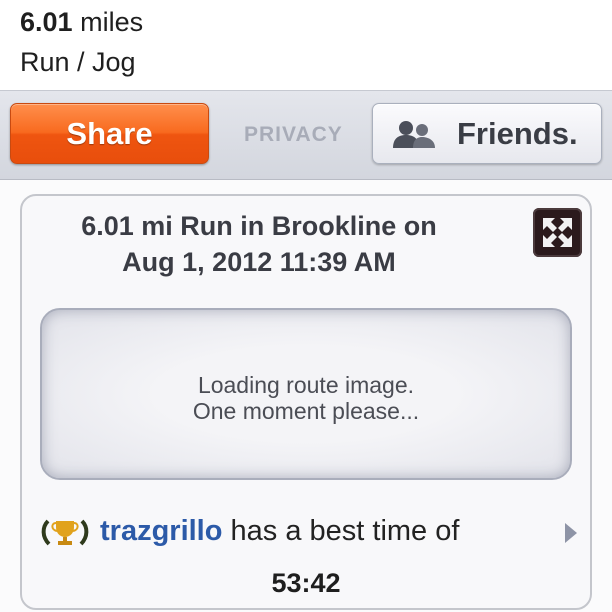 The height and width of the screenshot is (612, 612). Describe the element at coordinates (112, 22) in the screenshot. I see `distance-unit: miles` at that location.